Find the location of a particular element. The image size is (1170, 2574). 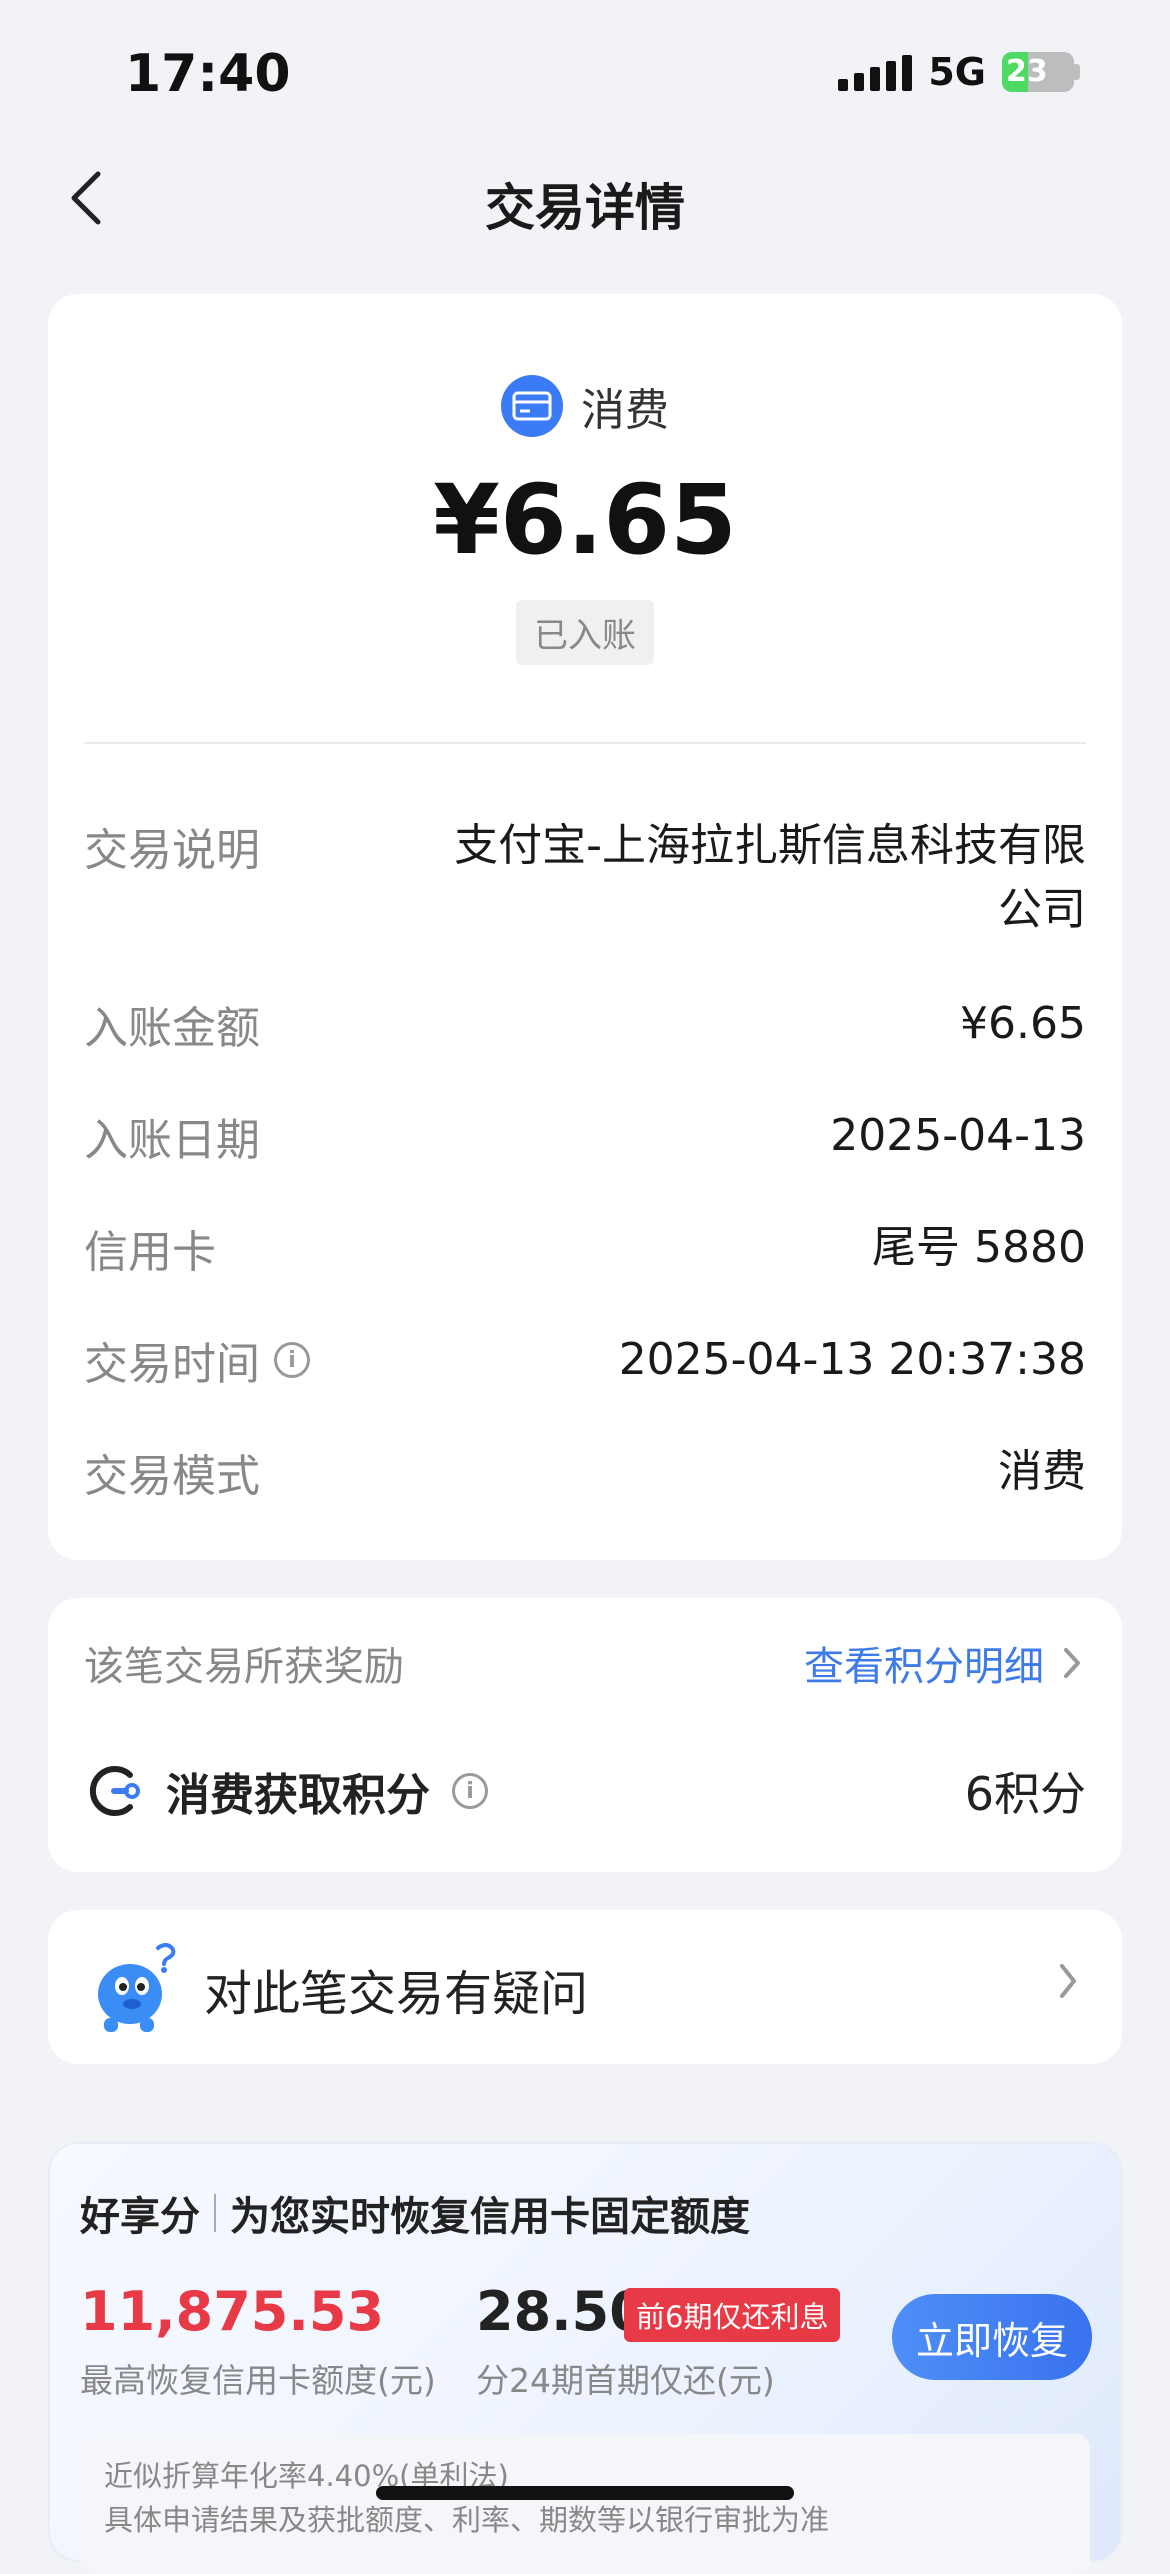

detail-row-transaction-time: 交易时间 i 2025-04-13 20:37:38 is located at coordinates (585, 1360).